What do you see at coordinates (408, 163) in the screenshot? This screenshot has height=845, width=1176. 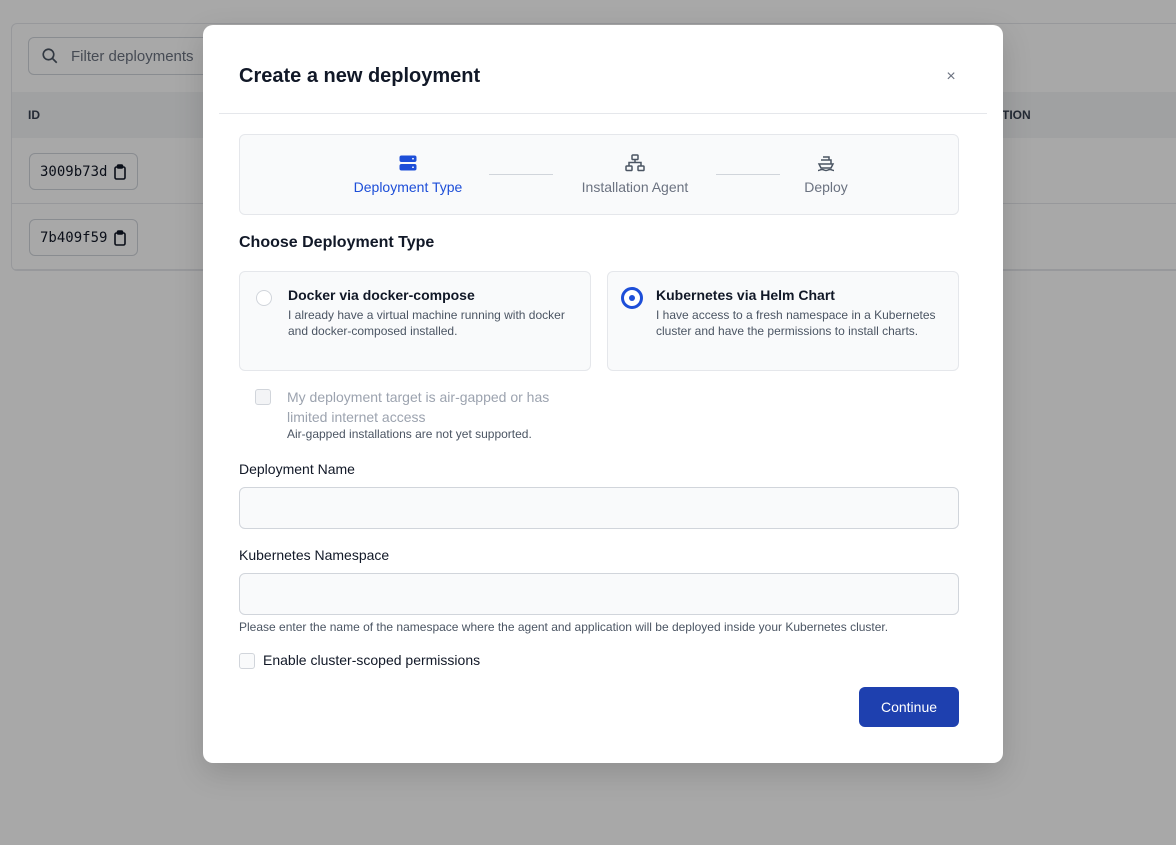 I see `server-stack-icon` at bounding box center [408, 163].